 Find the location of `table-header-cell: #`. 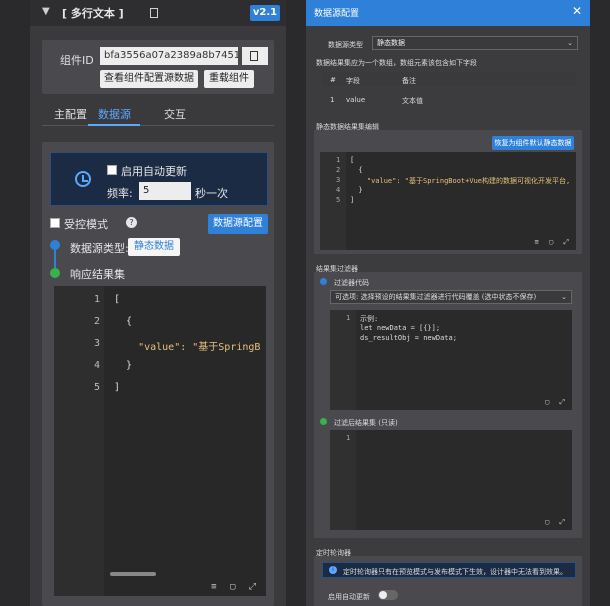

table-header-cell: # is located at coordinates (333, 80).